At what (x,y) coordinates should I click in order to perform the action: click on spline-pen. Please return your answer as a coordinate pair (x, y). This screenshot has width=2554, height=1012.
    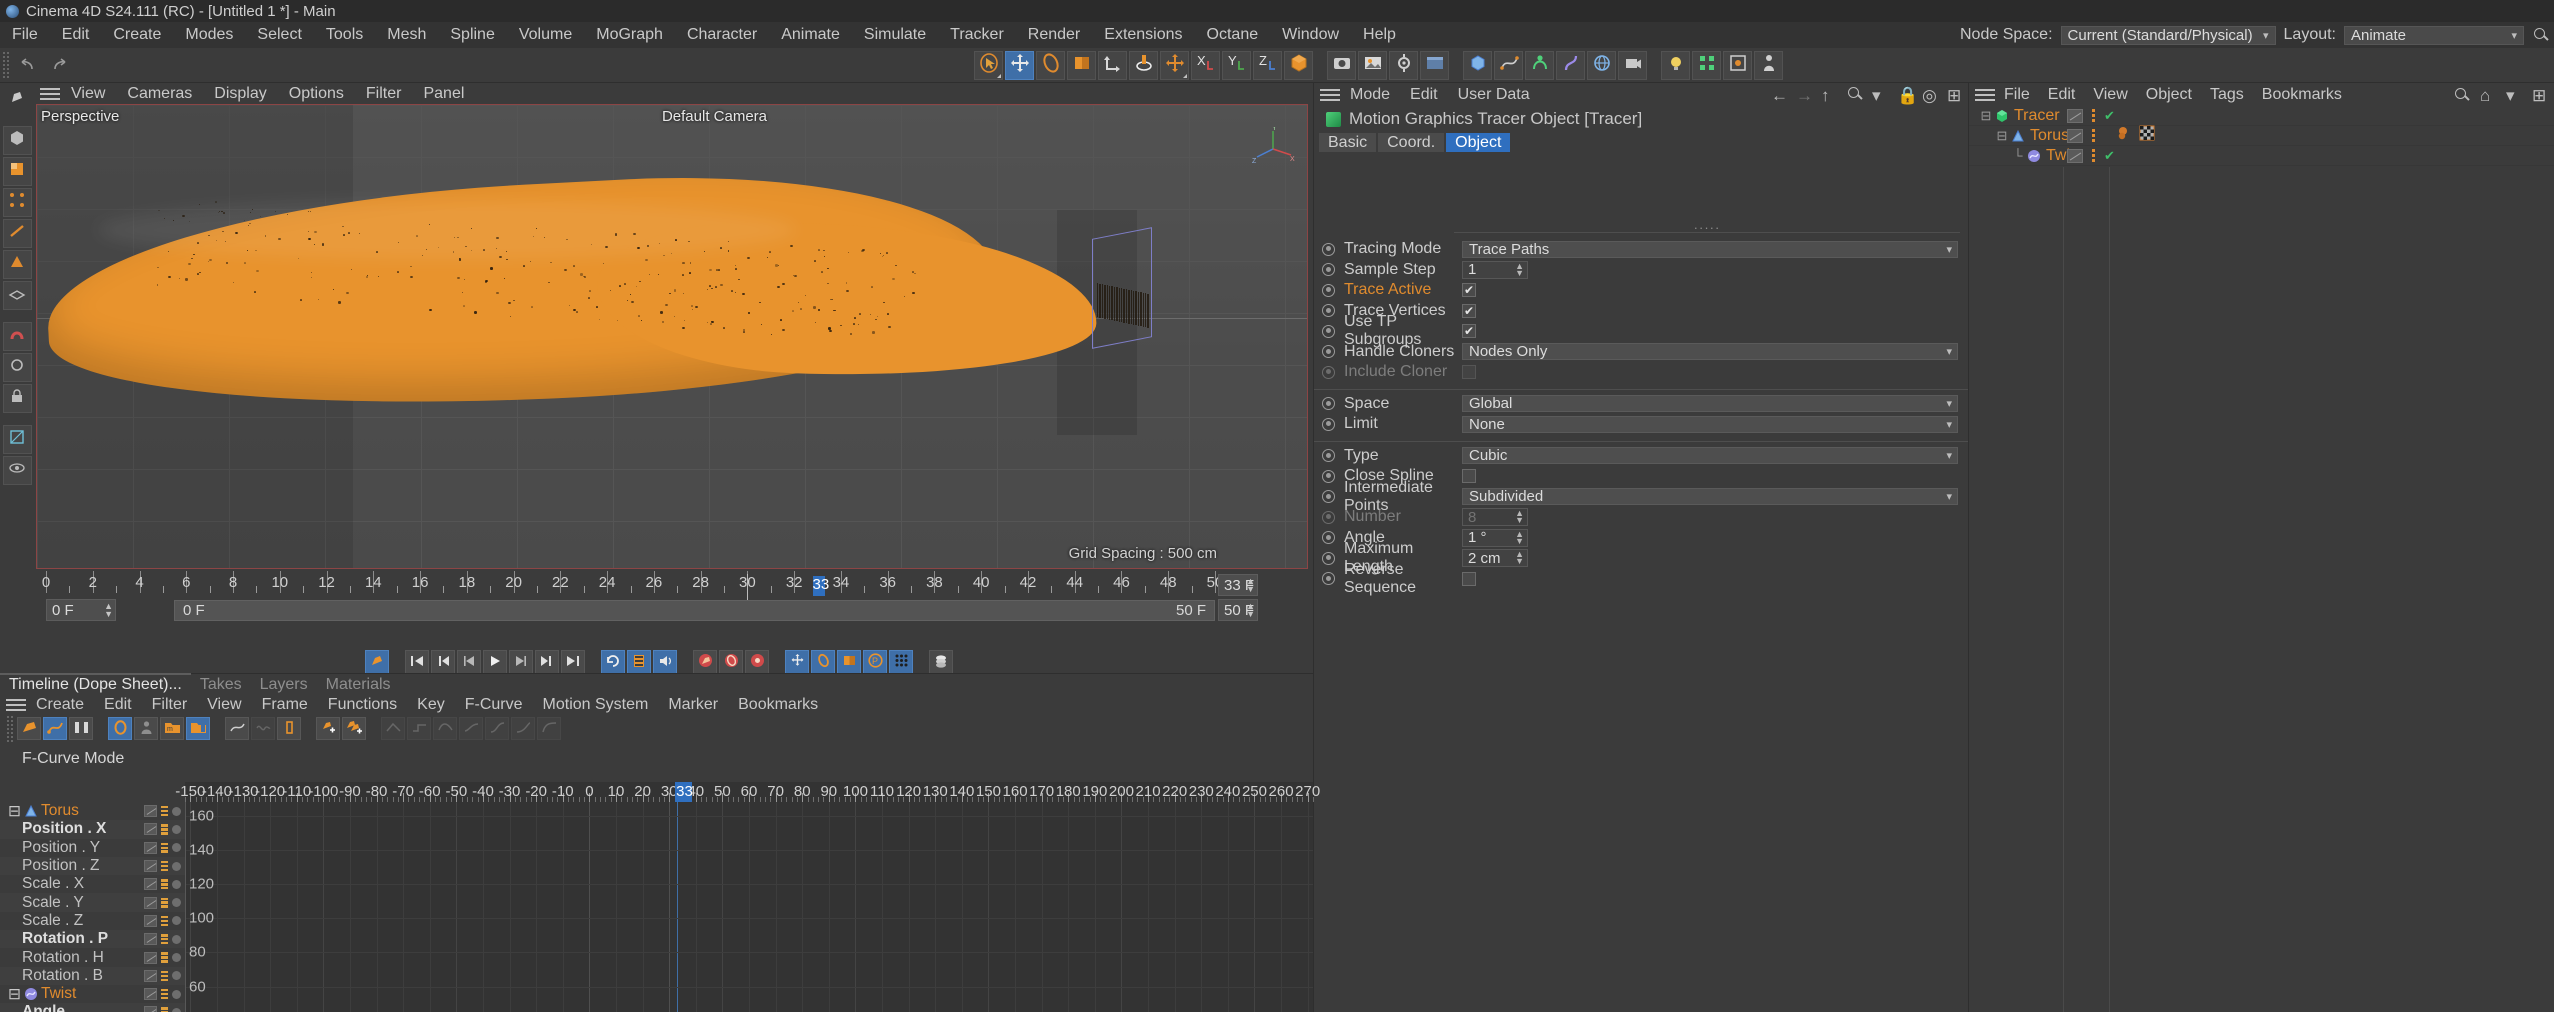
    Looking at the image, I should click on (1508, 65).